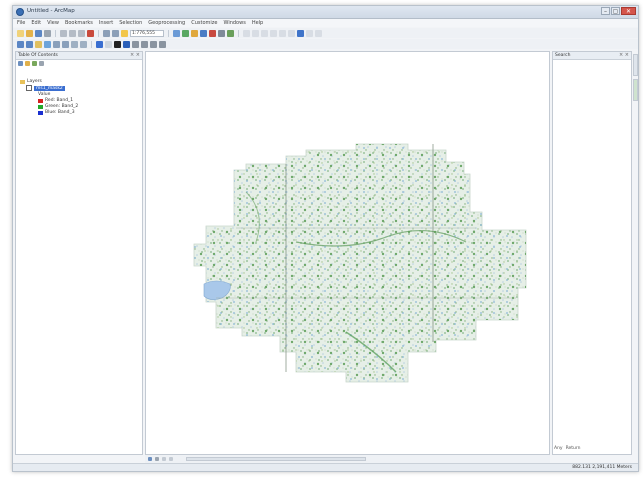  What do you see at coordinates (31, 81) in the screenshot?
I see `toc-layers-root: Layers` at bounding box center [31, 81].